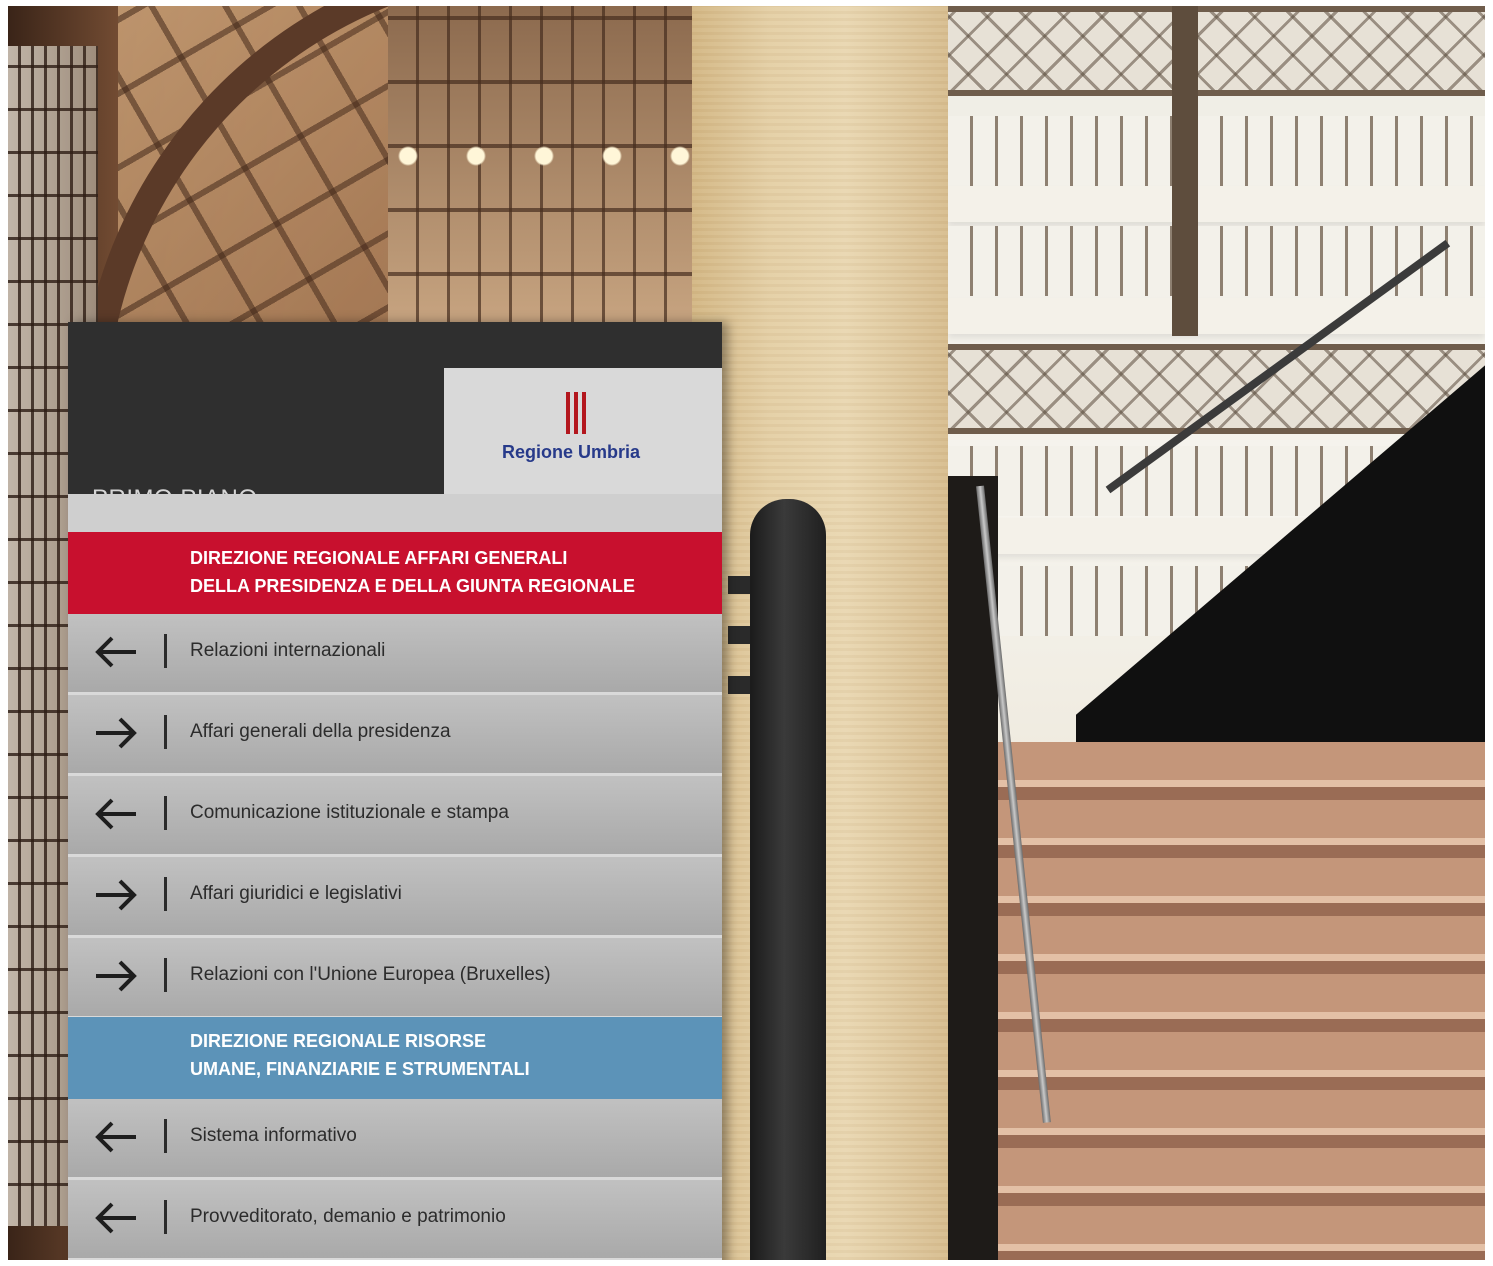  I want to click on ceiling-lamps, so click(548, 156).